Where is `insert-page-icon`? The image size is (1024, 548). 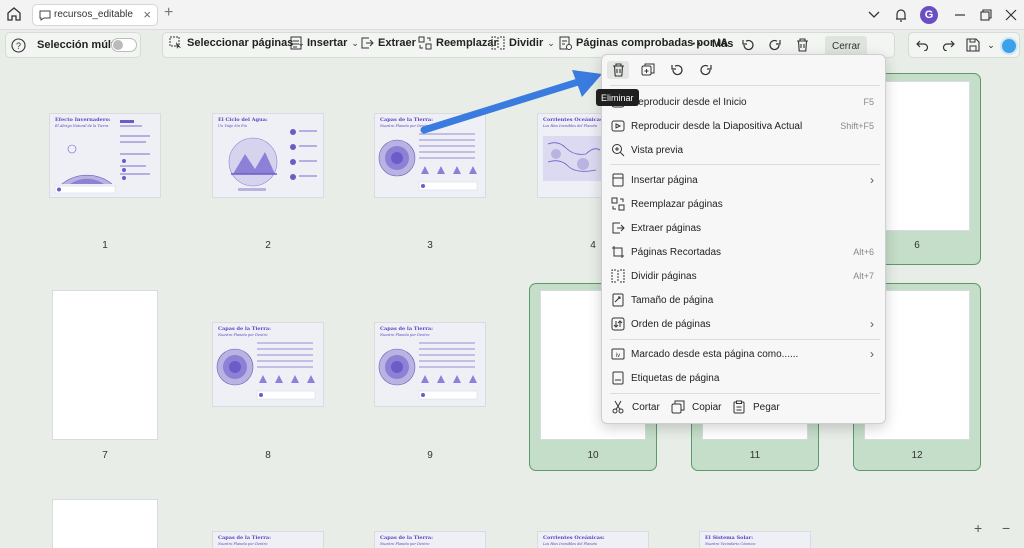 insert-page-icon is located at coordinates (618, 180).